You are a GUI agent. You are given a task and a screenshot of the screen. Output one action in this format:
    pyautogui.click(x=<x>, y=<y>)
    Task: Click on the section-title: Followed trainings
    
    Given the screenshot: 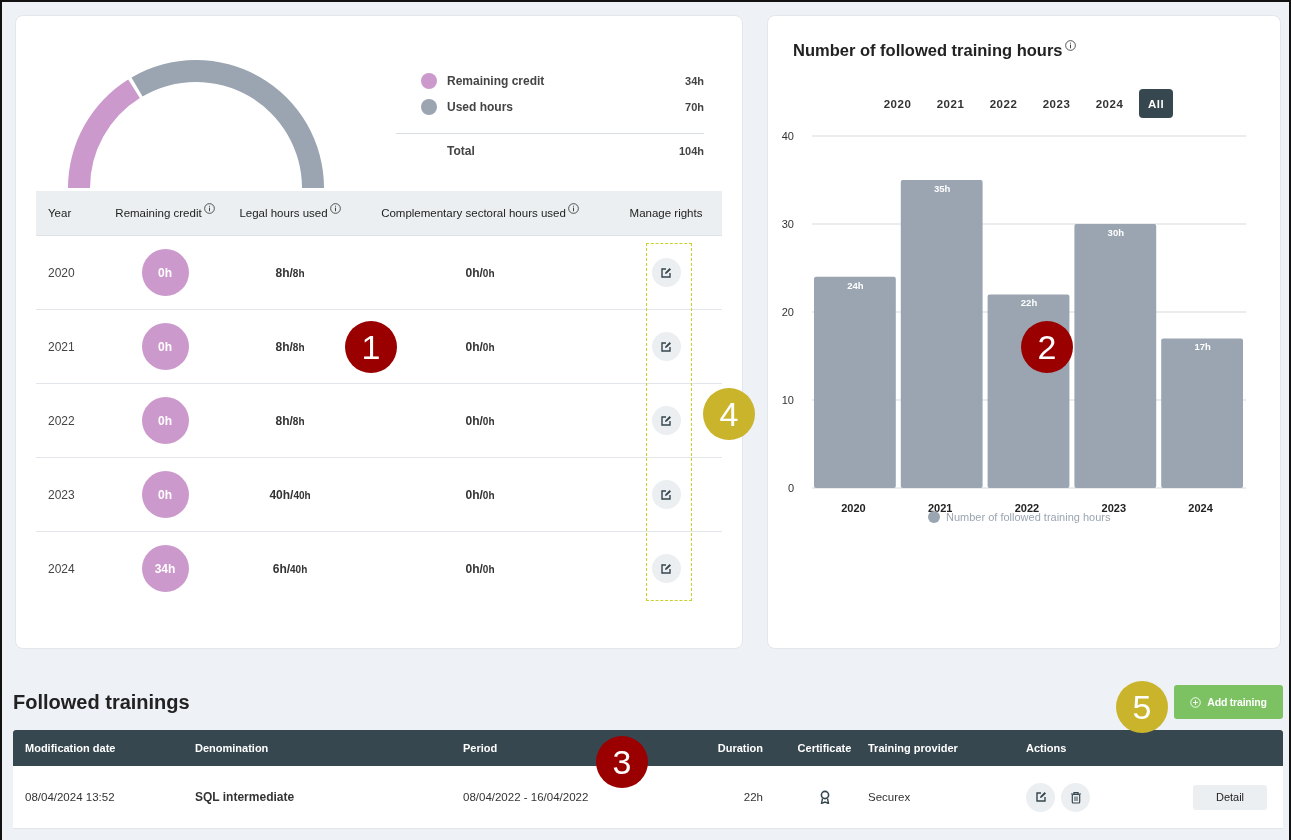 What is the action you would take?
    pyautogui.click(x=101, y=702)
    